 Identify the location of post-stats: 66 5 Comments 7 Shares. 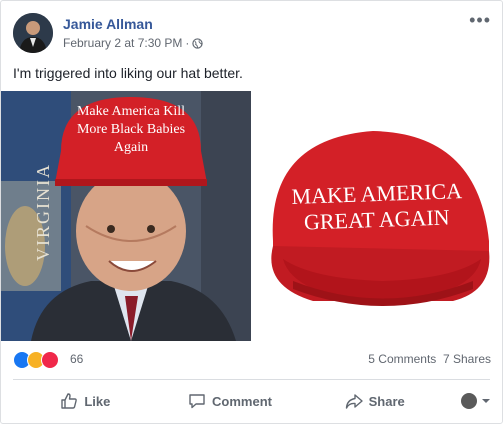
(252, 360).